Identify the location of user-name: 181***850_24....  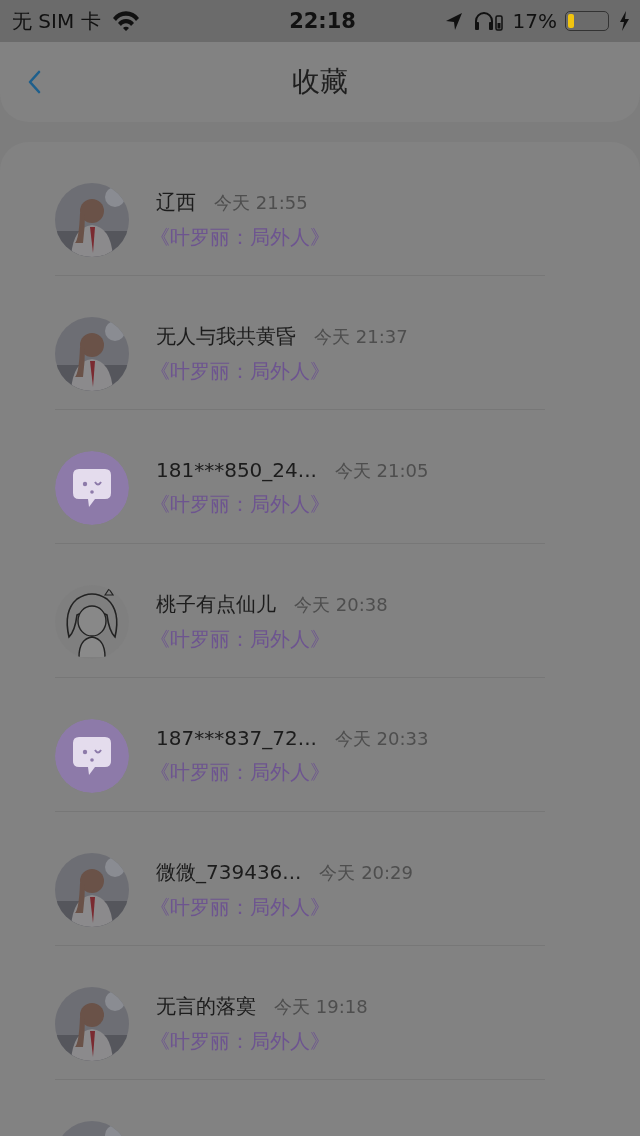
(236, 470).